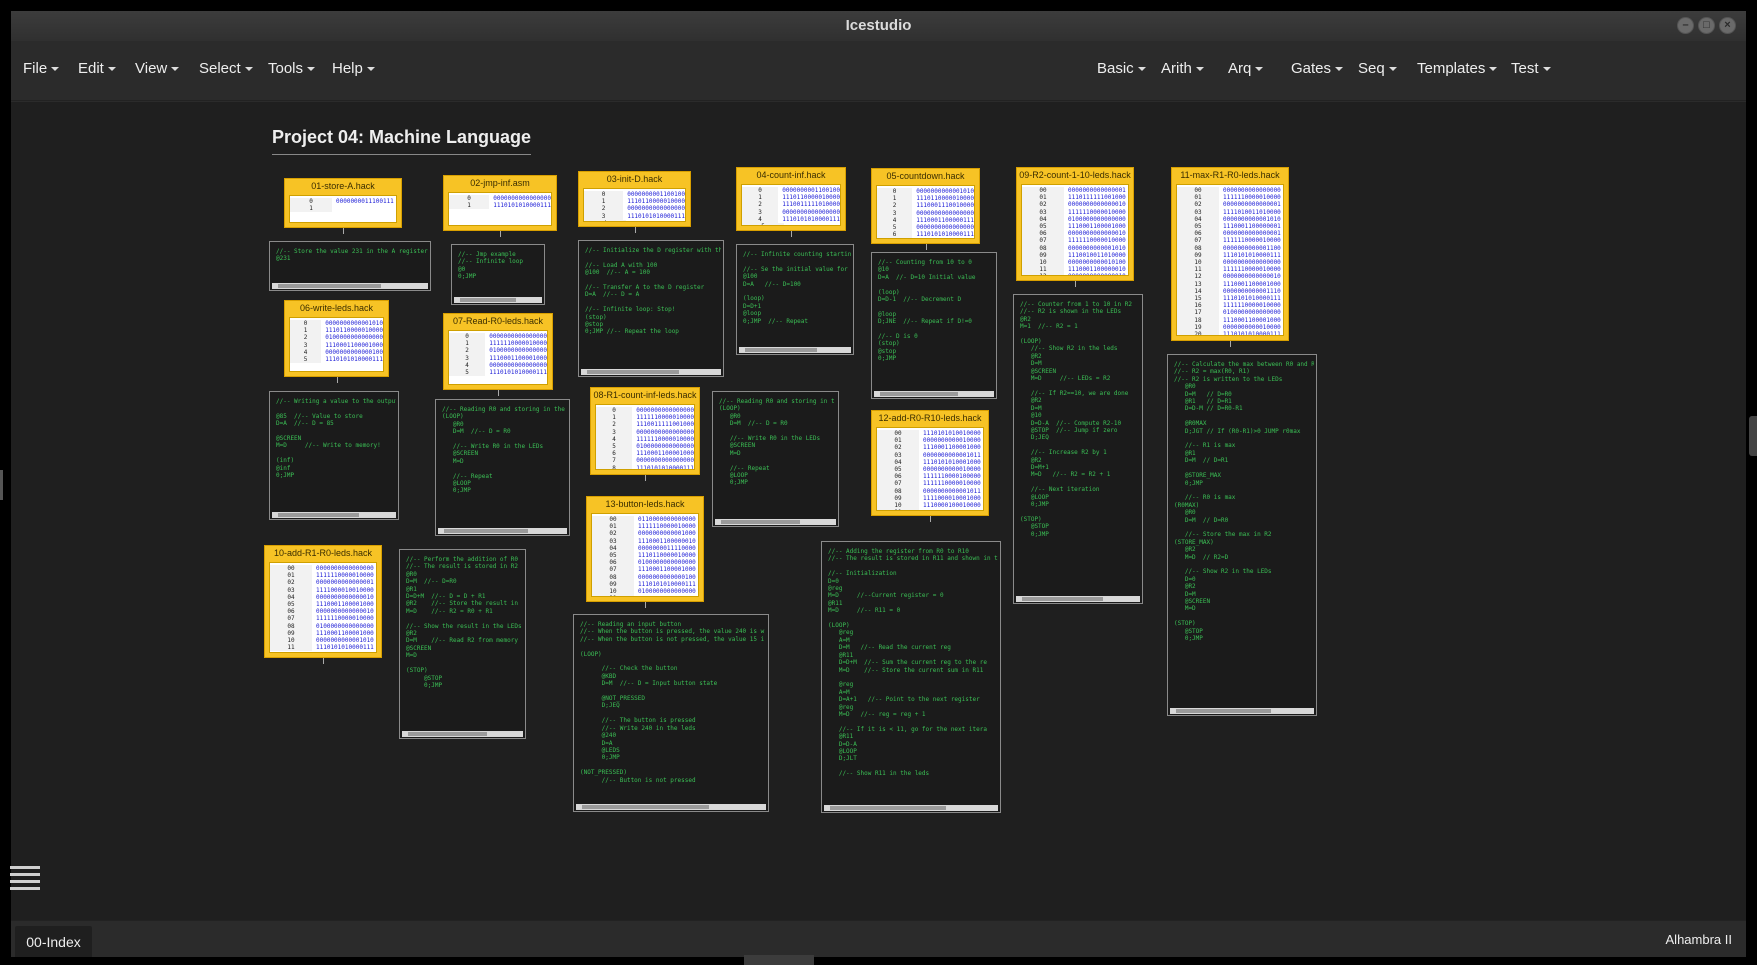 Image resolution: width=1757 pixels, height=965 pixels. I want to click on menu-select: Select, so click(226, 71).